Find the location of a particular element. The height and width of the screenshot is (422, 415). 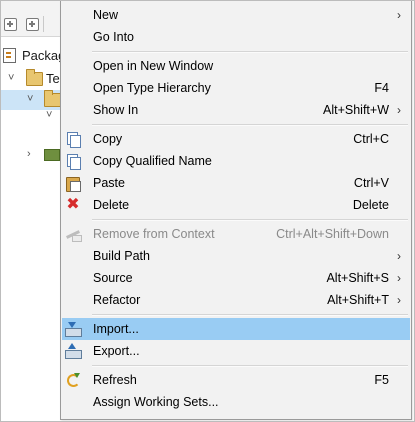

menu-item-shortcut: Ctrl+C is located at coordinates (371, 139).